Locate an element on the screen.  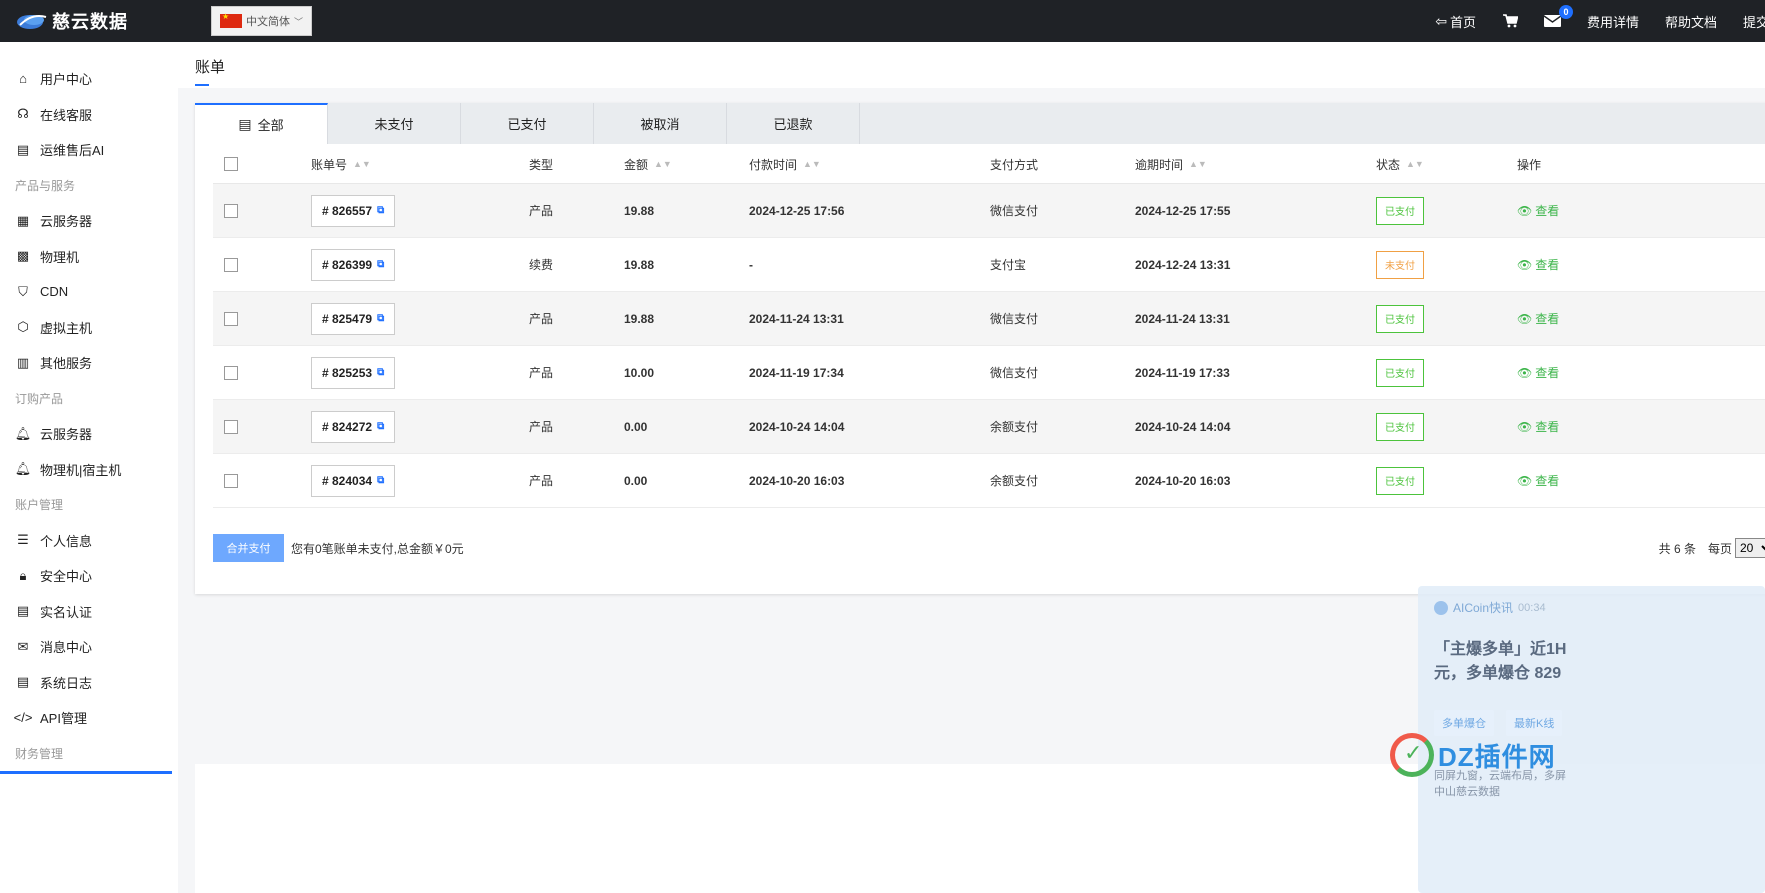
messages-button: 0 is located at coordinates (1558, 16).